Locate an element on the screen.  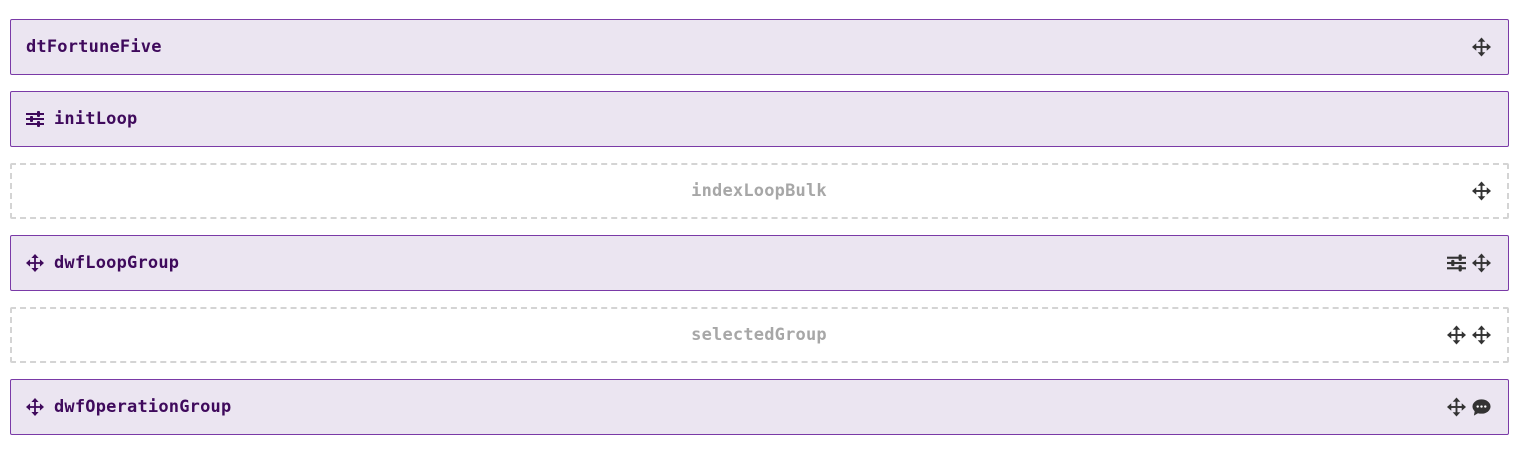
group-row-indexloopbulk: indexLoopBulk is located at coordinates (759, 191).